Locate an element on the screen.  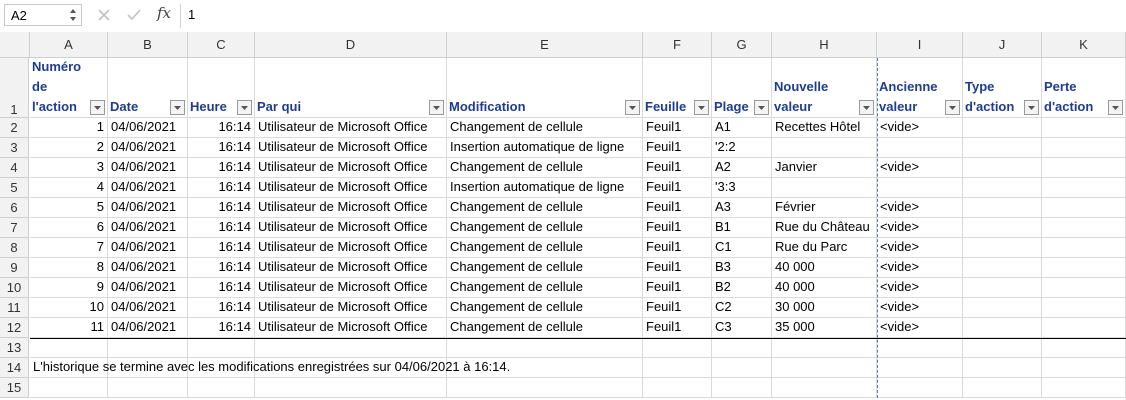
cell-g14 is located at coordinates (742, 368).